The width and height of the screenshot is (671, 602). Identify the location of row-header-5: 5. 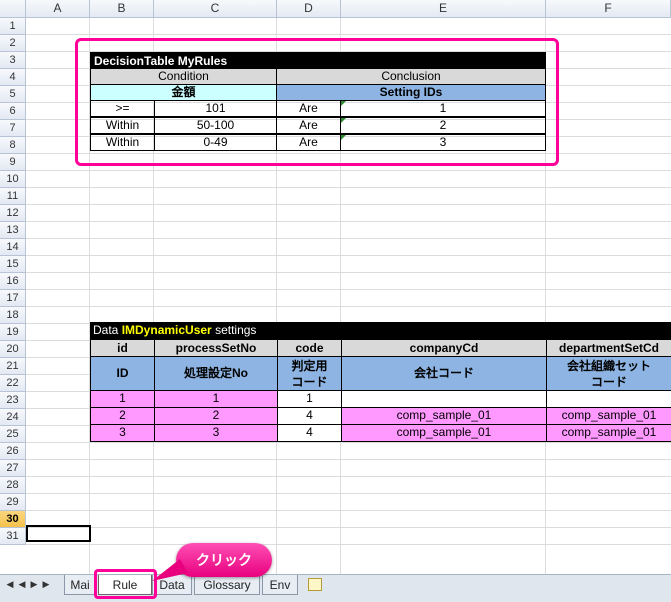
(13, 94).